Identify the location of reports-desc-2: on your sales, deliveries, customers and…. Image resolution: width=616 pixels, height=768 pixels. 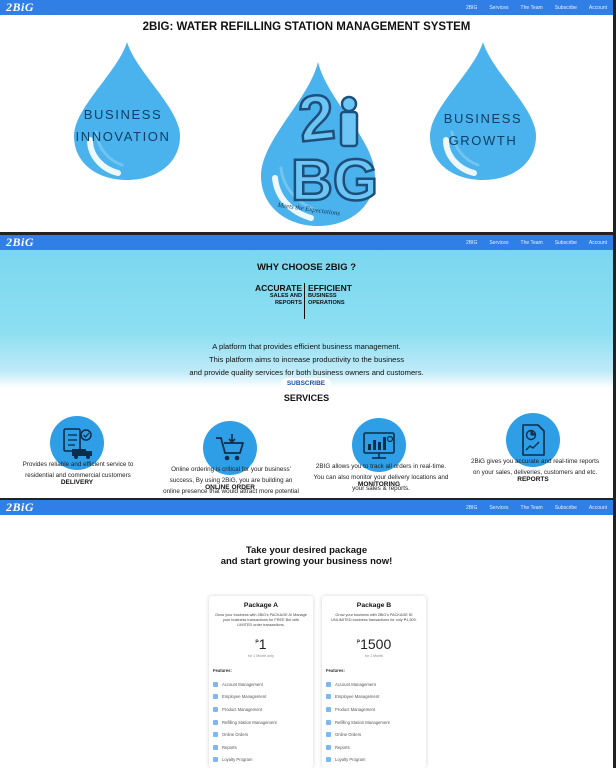
(535, 472).